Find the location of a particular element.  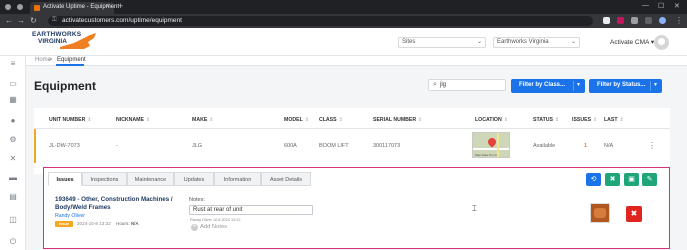

column-header-class: CLASS ⇕ is located at coordinates (331, 120).